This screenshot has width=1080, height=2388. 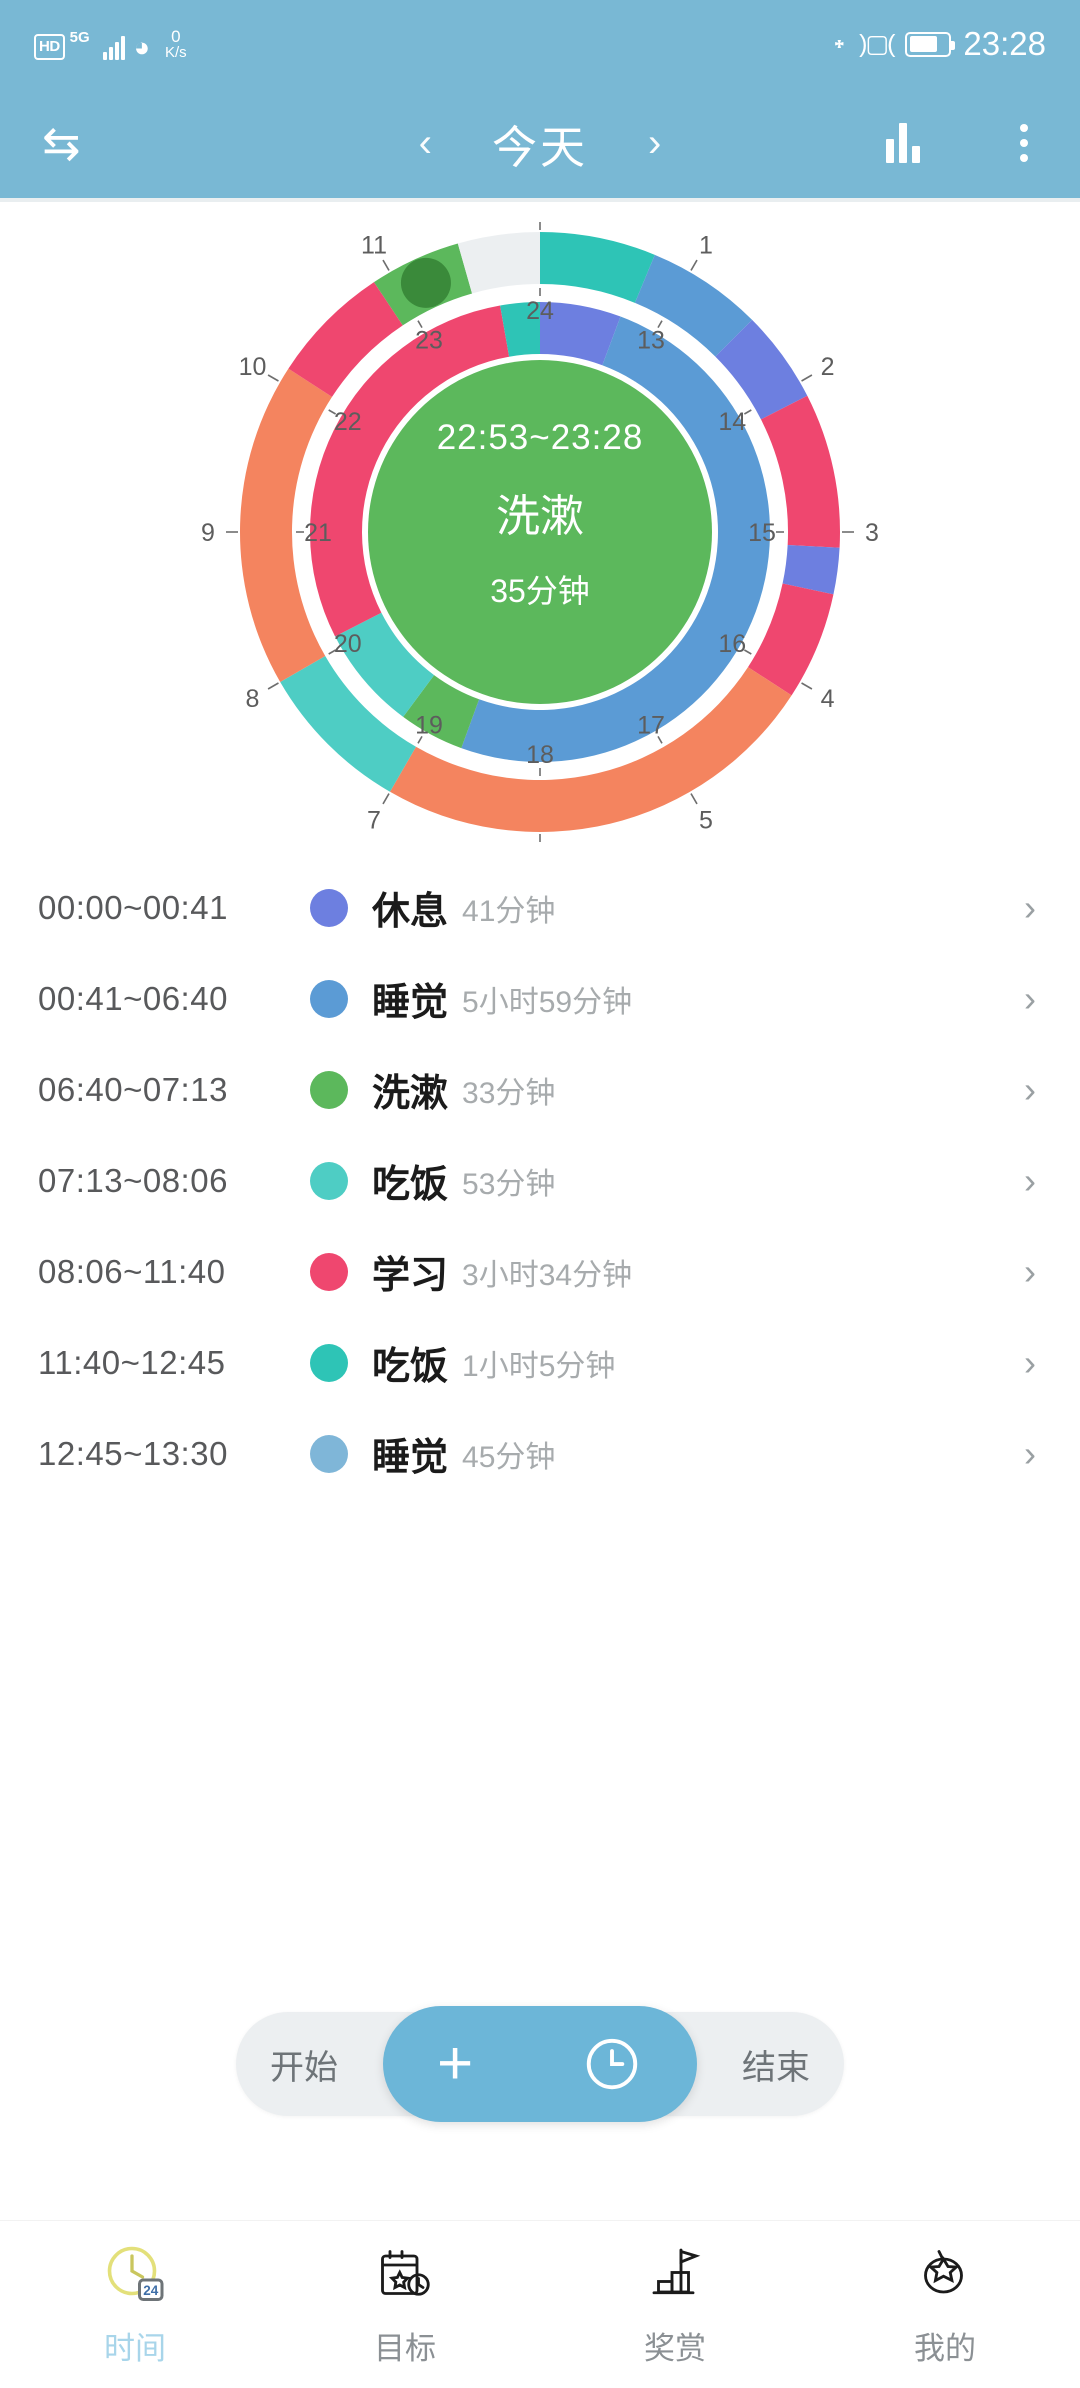 I want to click on activity-time: 00:41~06:40, so click(x=133, y=998).